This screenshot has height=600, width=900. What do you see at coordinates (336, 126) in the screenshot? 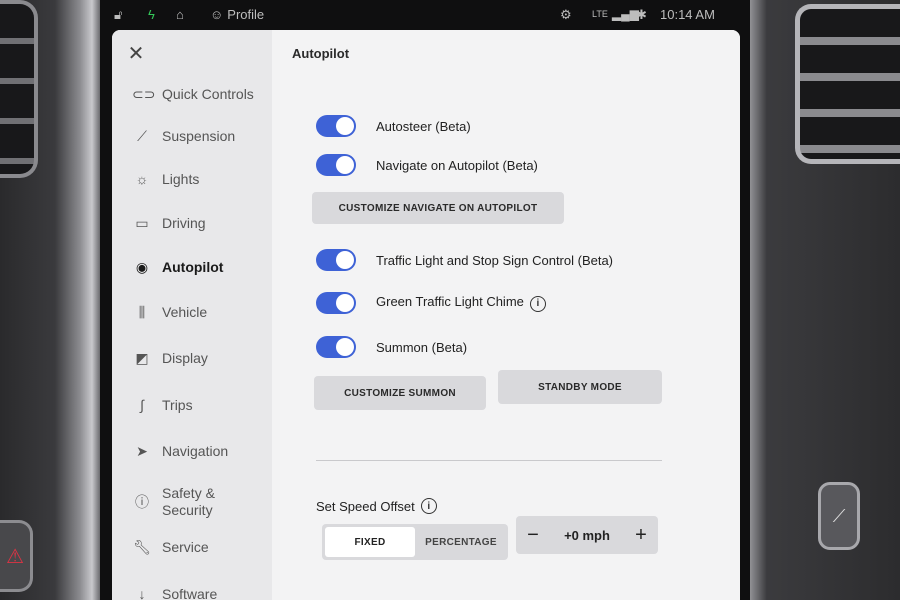
I see `autosteer-toggle` at bounding box center [336, 126].